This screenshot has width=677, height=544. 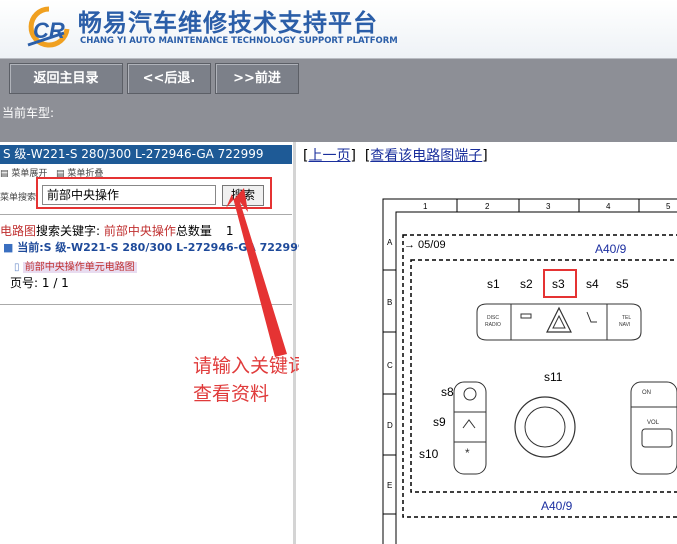 I want to click on switch-label: s5, so click(x=622, y=284).